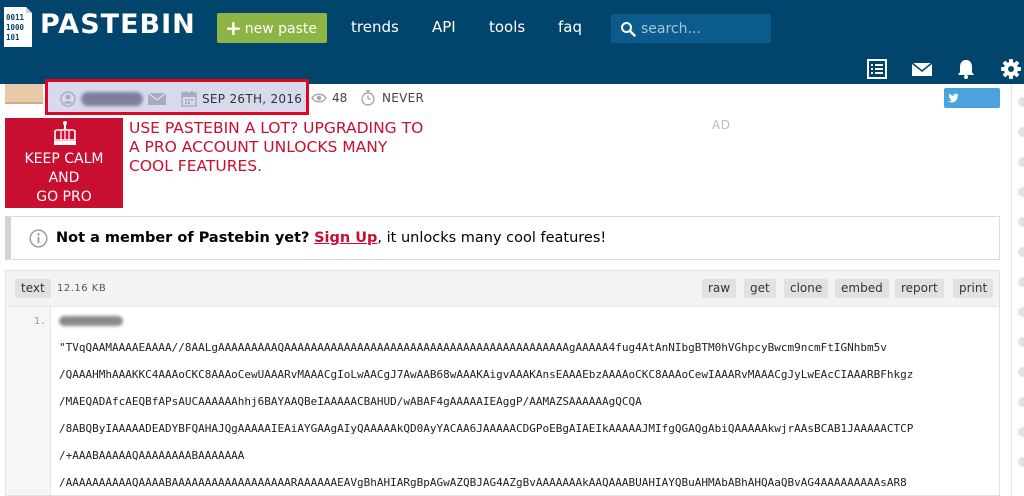  Describe the element at coordinates (65, 133) in the screenshot. I see `crown-icon` at that location.